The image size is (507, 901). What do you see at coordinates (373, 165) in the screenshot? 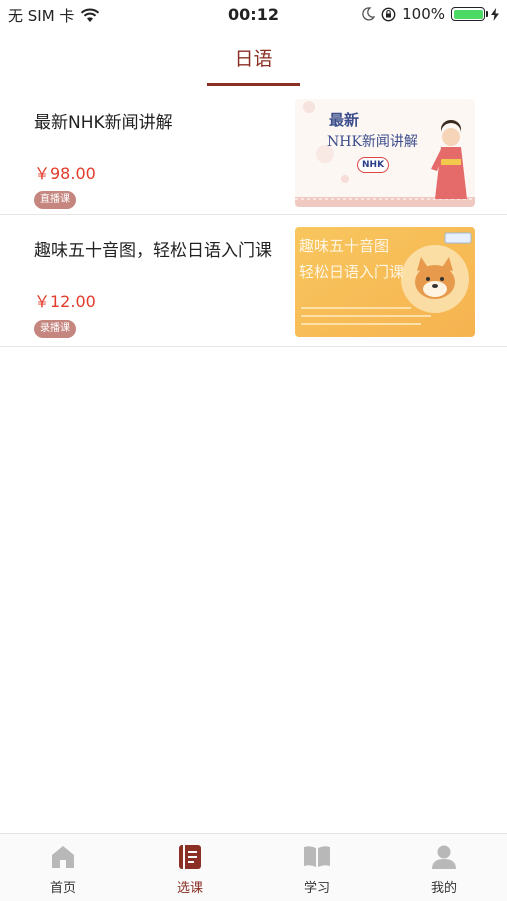
I see `nhk-logo: NHK` at bounding box center [373, 165].